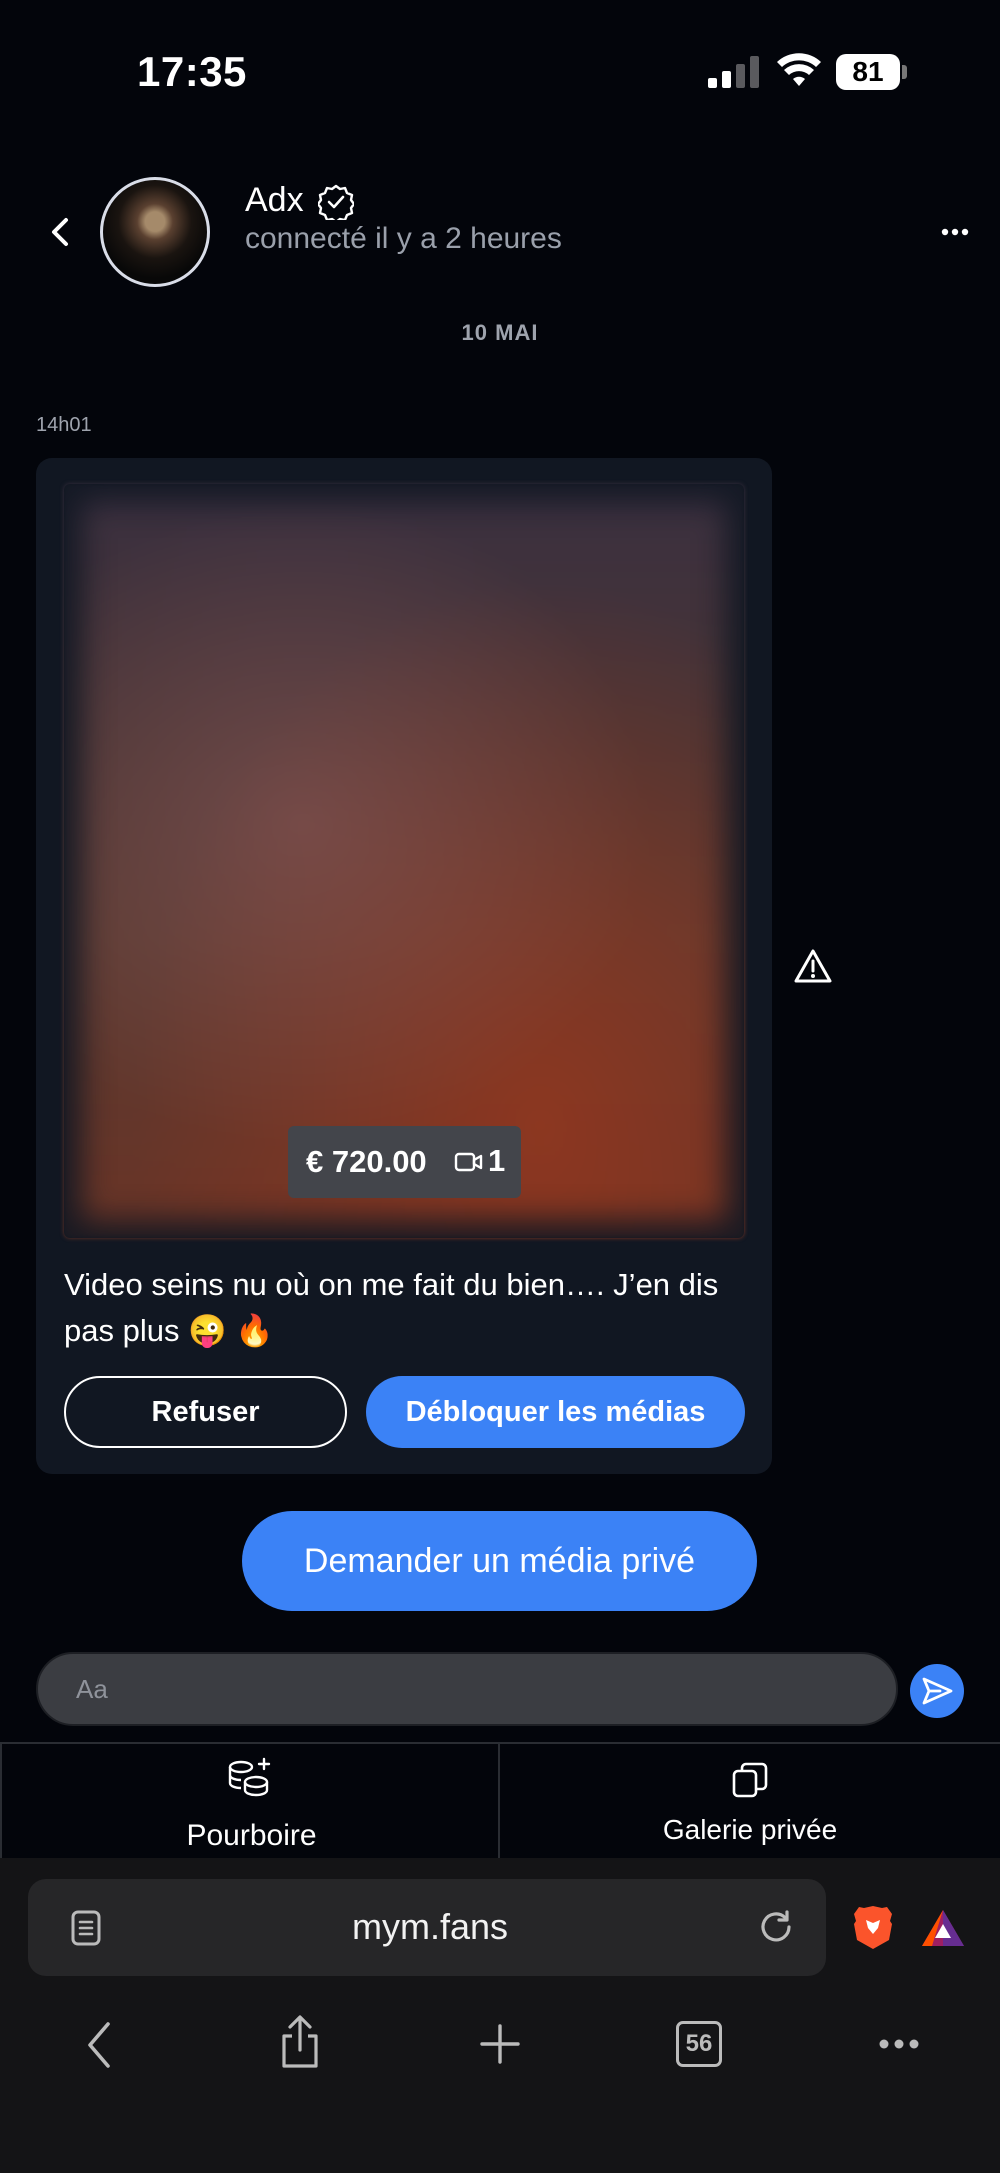 The width and height of the screenshot is (1000, 2173). Describe the element at coordinates (205, 1412) in the screenshot. I see `refuse-button: Refuser` at that location.